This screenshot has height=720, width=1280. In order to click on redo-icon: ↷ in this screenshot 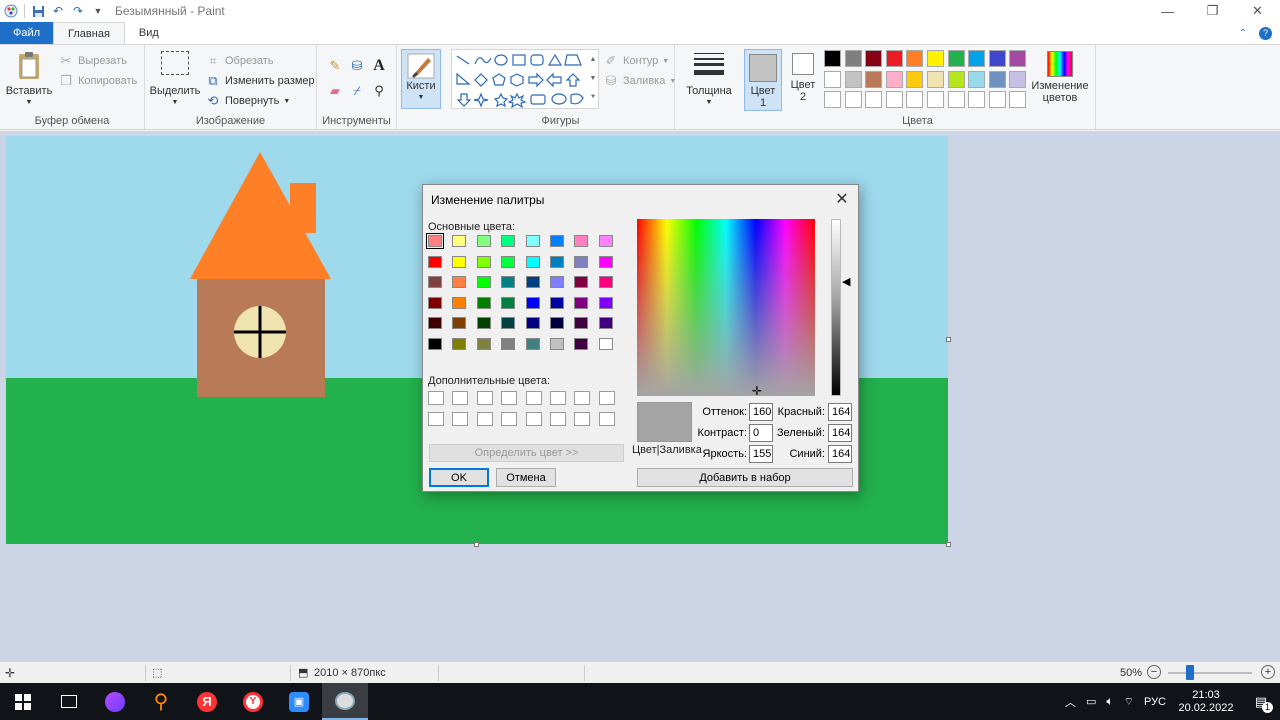, I will do `click(78, 11)`.